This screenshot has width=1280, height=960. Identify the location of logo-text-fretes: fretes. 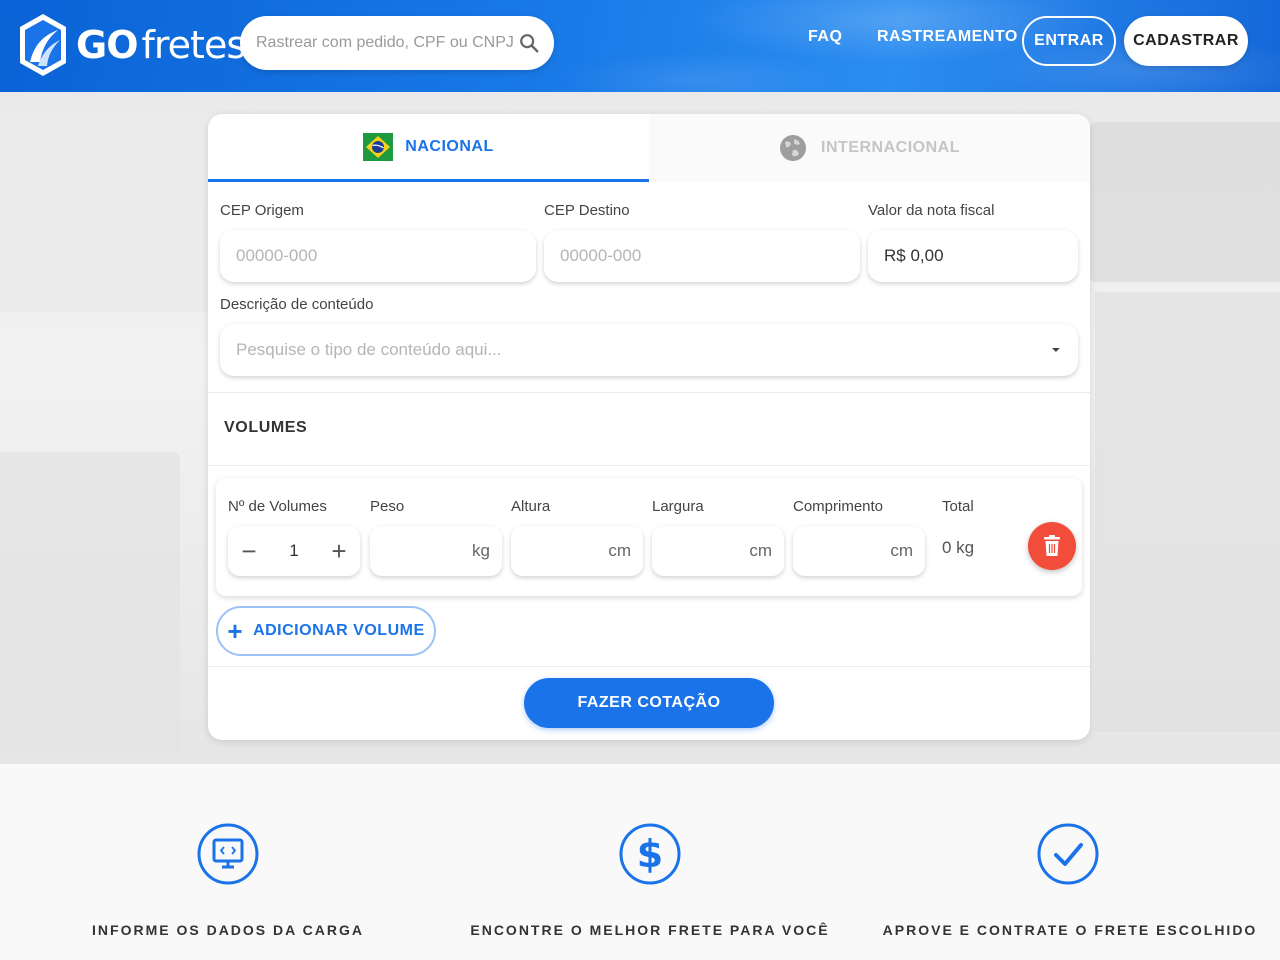
(194, 45).